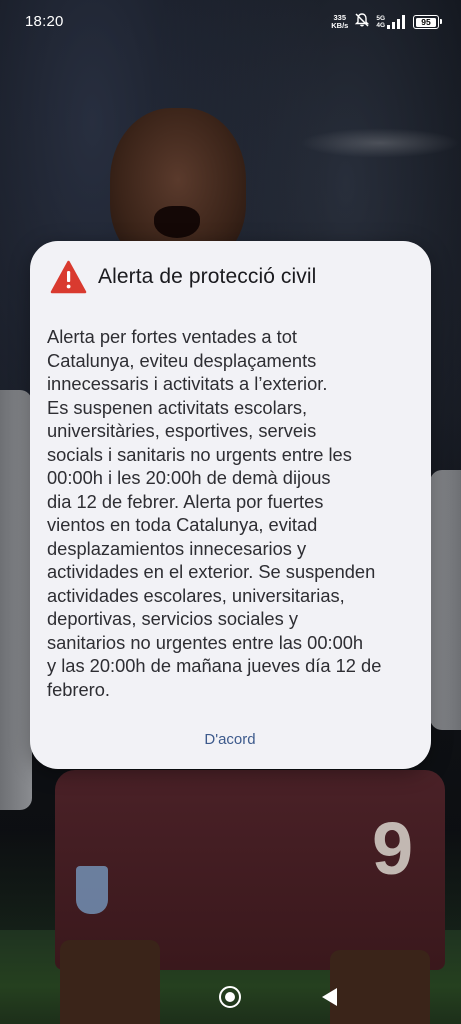 This screenshot has width=461, height=1024. I want to click on ok-button: D'acord, so click(230, 743).